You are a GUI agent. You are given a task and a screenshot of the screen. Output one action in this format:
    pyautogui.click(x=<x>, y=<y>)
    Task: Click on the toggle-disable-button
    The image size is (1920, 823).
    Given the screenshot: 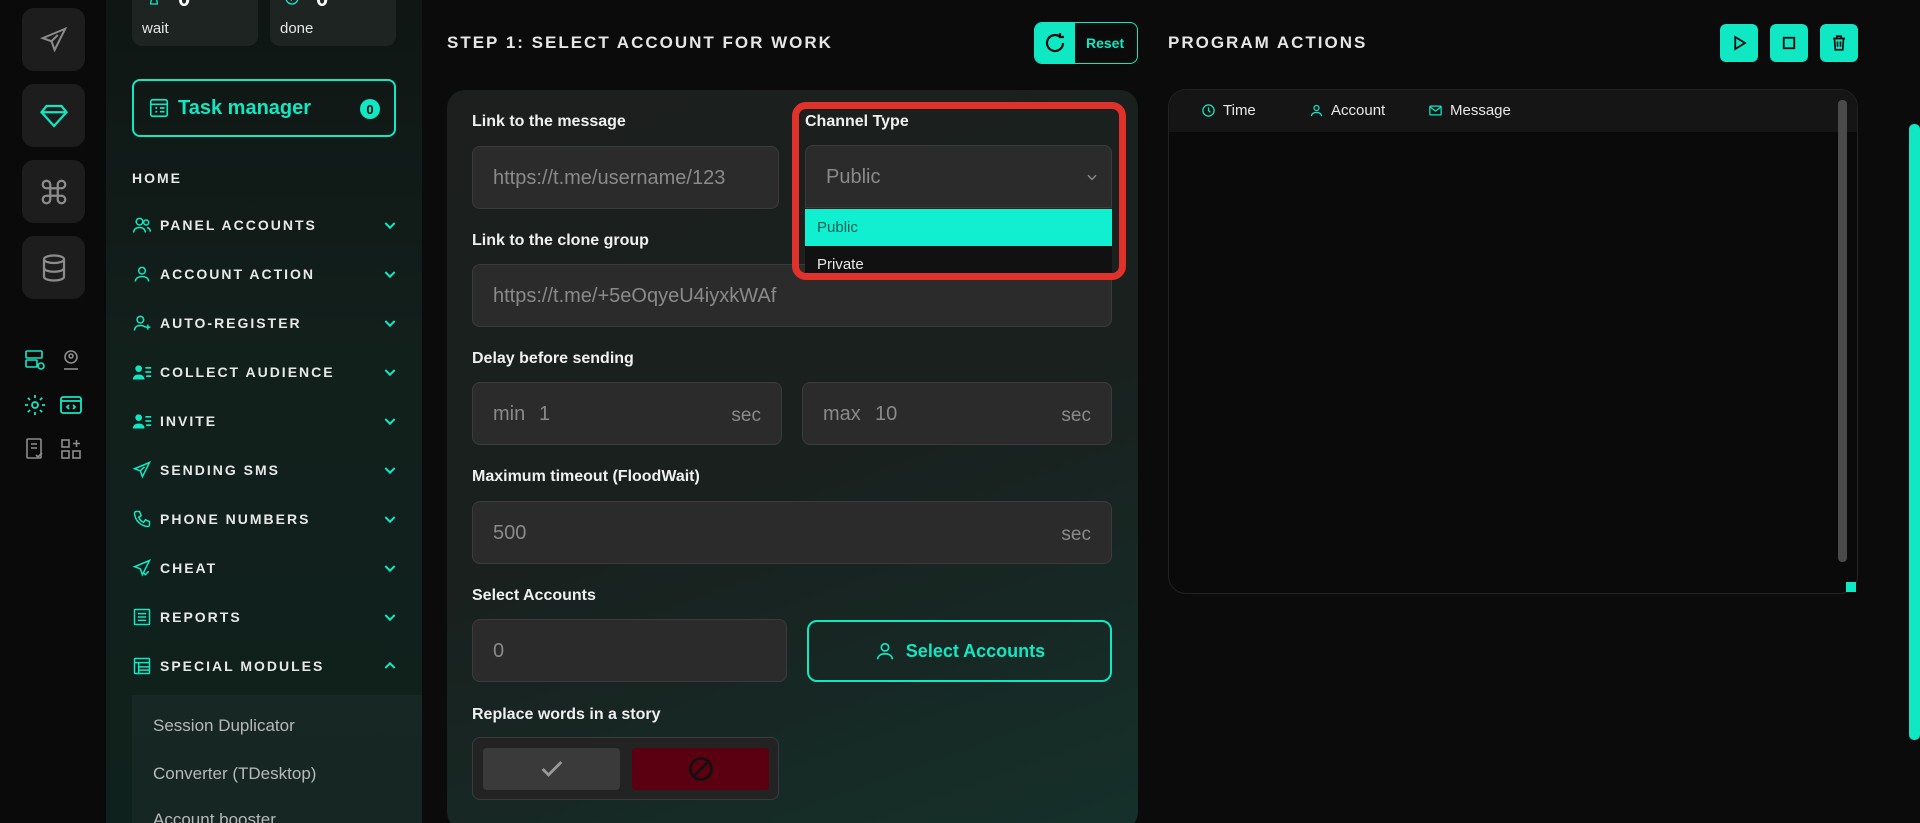 What is the action you would take?
    pyautogui.click(x=700, y=769)
    